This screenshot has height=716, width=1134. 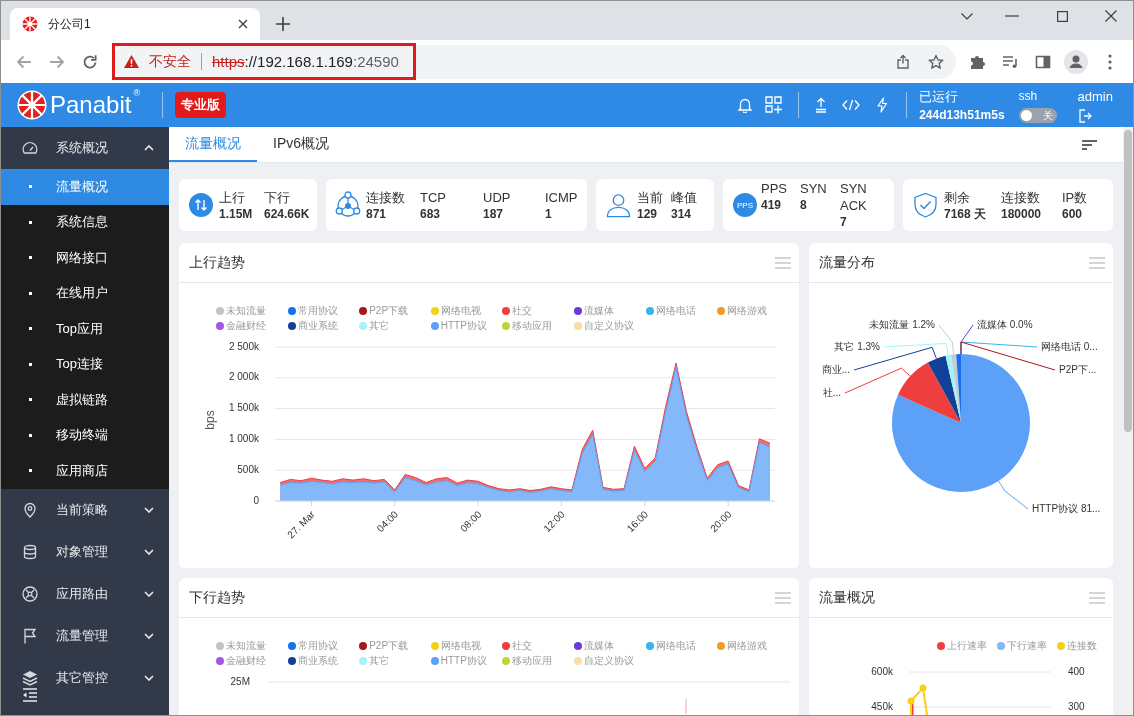 I want to click on chevron-up-icon, so click(x=149, y=148).